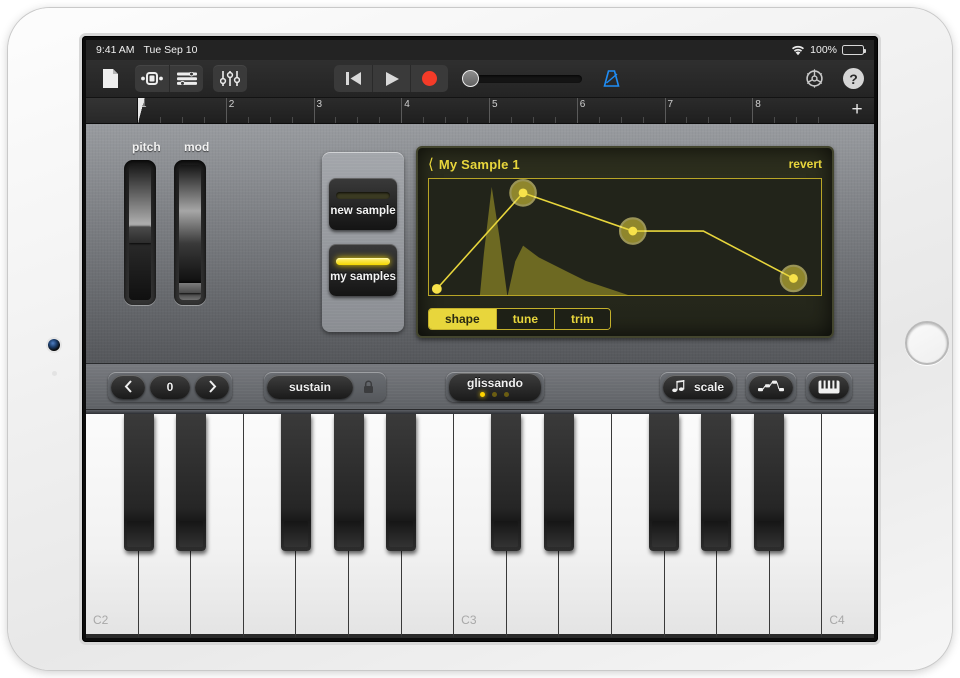  I want to click on black-key-A#3, so click(768, 482).